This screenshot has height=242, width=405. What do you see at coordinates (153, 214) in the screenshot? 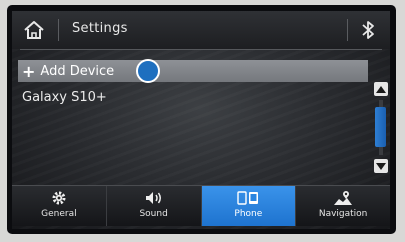
I see `tab-label: Sound` at bounding box center [153, 214].